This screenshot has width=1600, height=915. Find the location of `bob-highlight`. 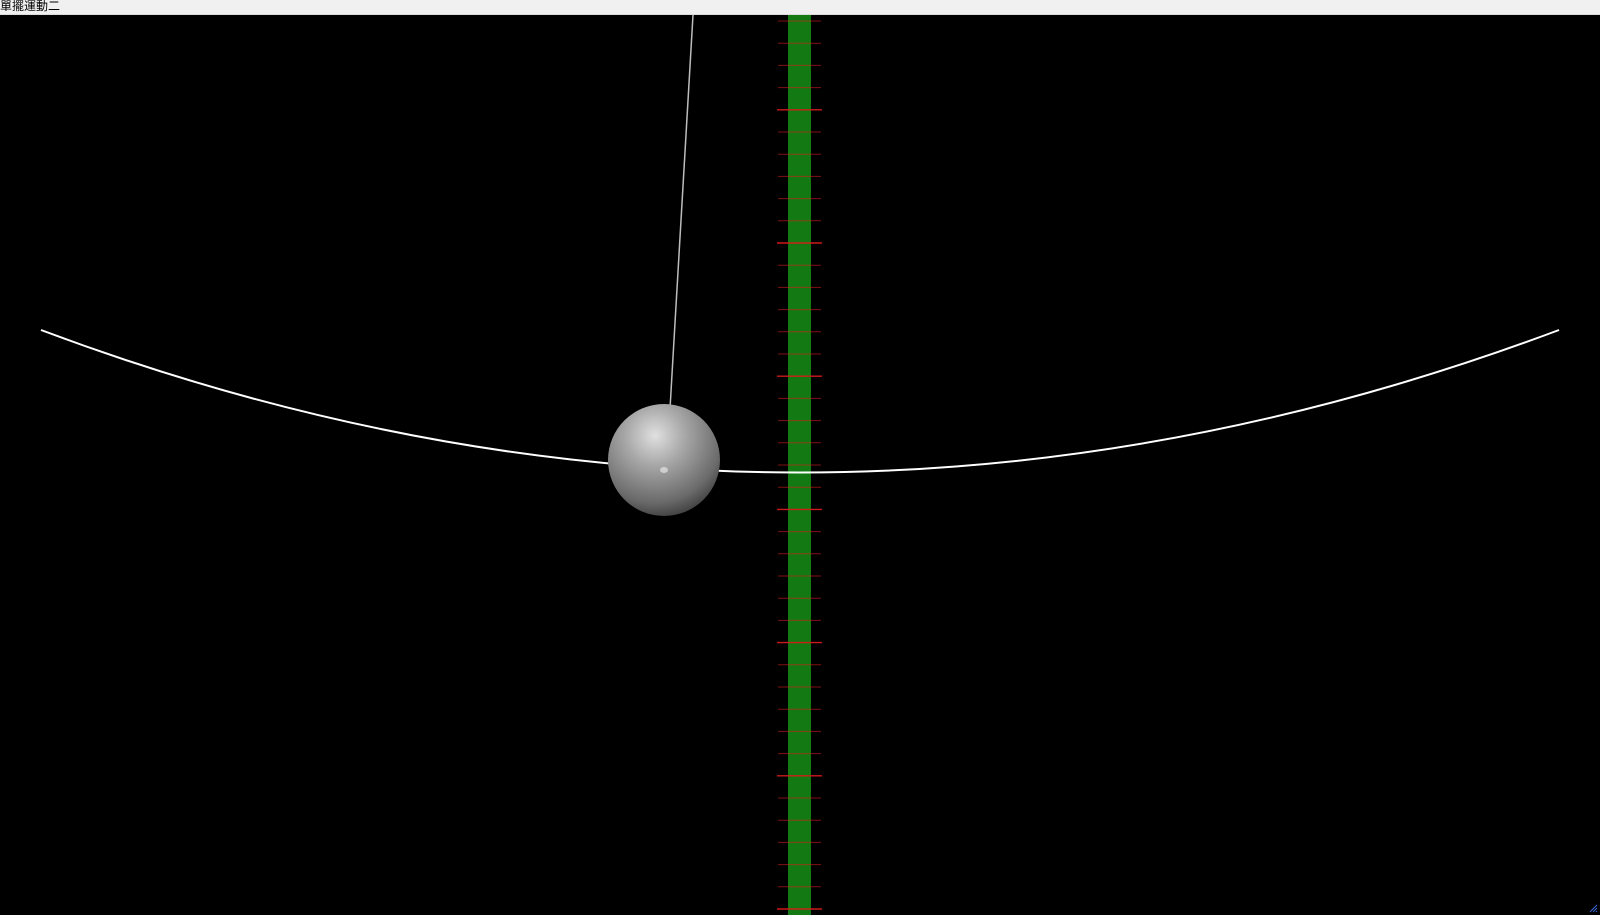

bob-highlight is located at coordinates (664, 470).